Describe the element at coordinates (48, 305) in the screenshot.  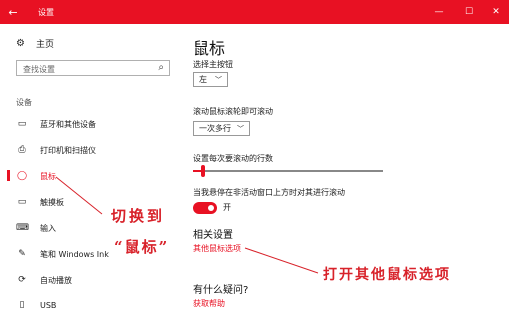
I see `sidebar-item-label: USB` at that location.